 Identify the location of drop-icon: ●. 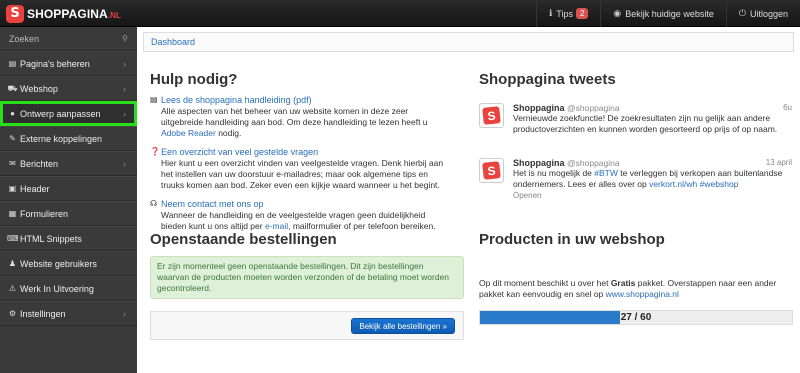
(12, 113).